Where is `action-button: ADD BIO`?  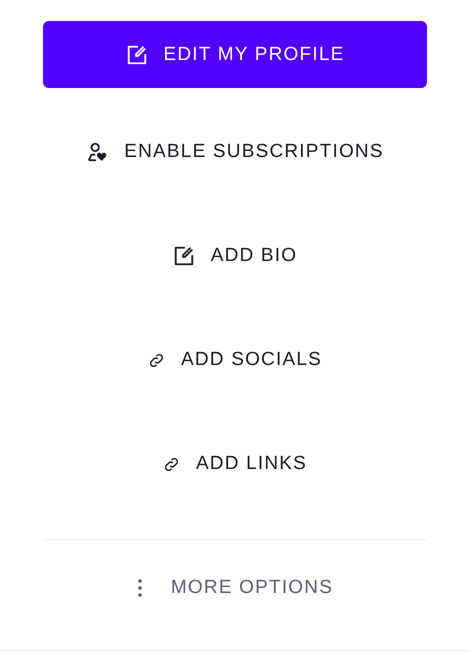 action-button: ADD BIO is located at coordinates (235, 256).